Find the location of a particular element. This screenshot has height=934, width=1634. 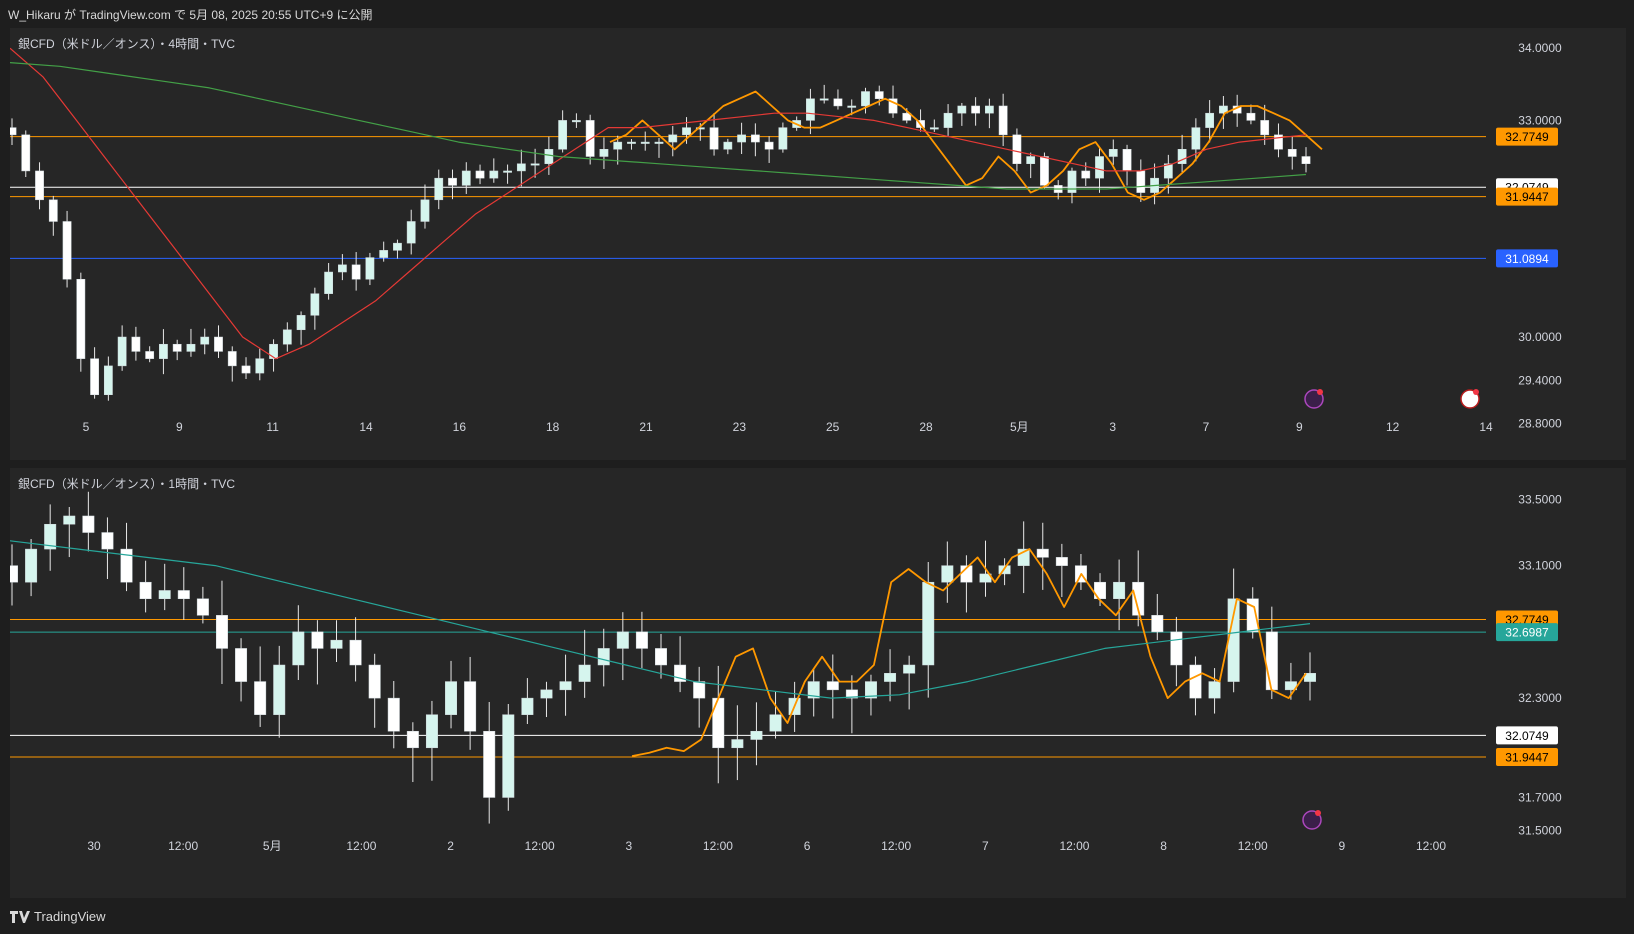

tradingview-logo-icon is located at coordinates (20, 916).